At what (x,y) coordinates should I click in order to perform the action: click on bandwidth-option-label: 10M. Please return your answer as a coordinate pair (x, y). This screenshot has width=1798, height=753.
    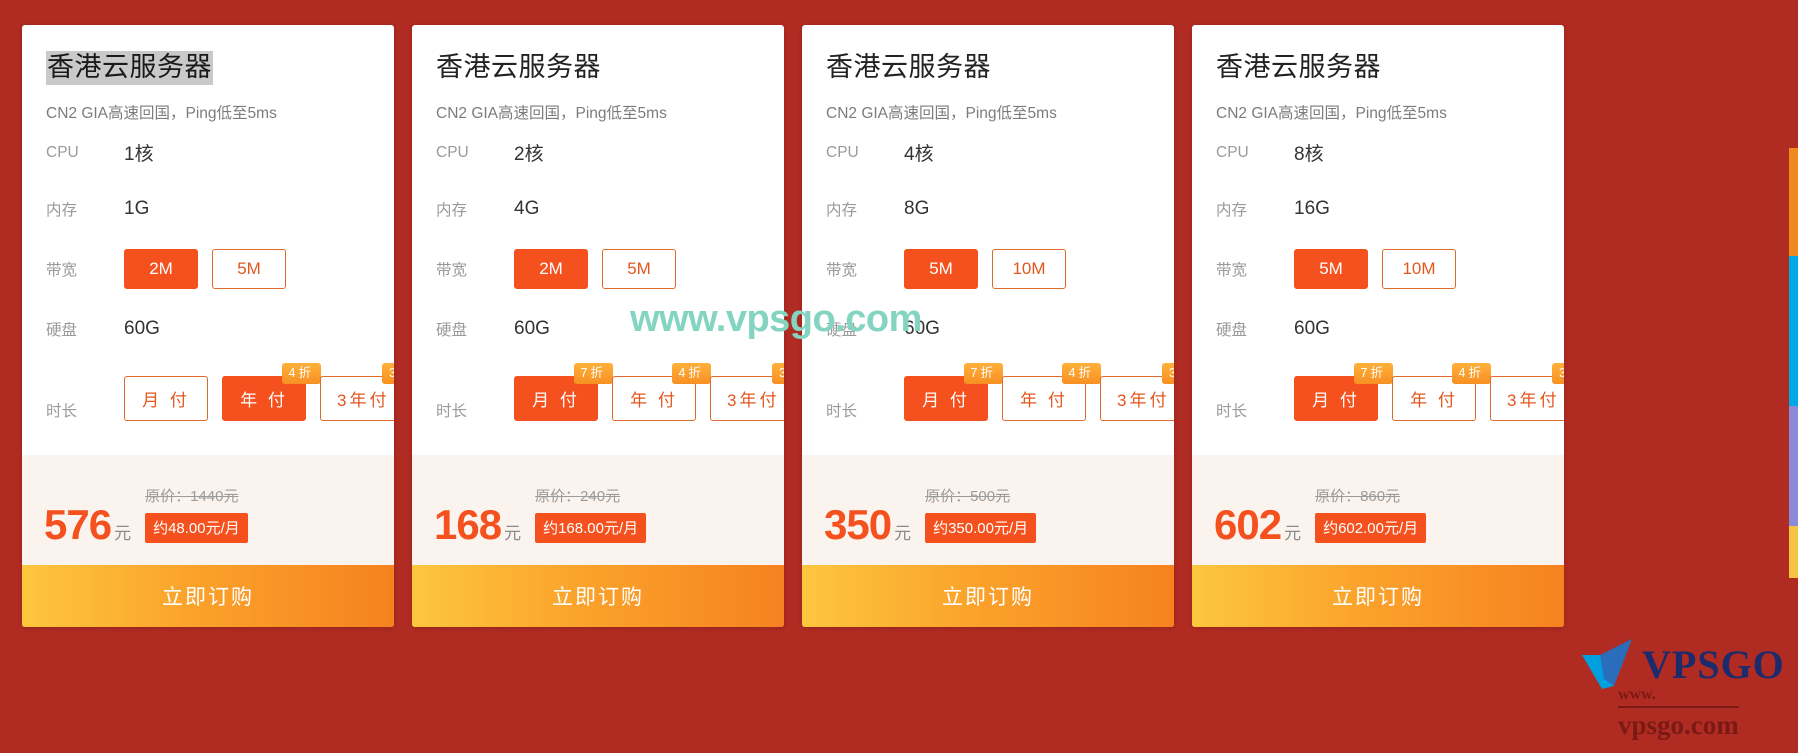
    Looking at the image, I should click on (1029, 268).